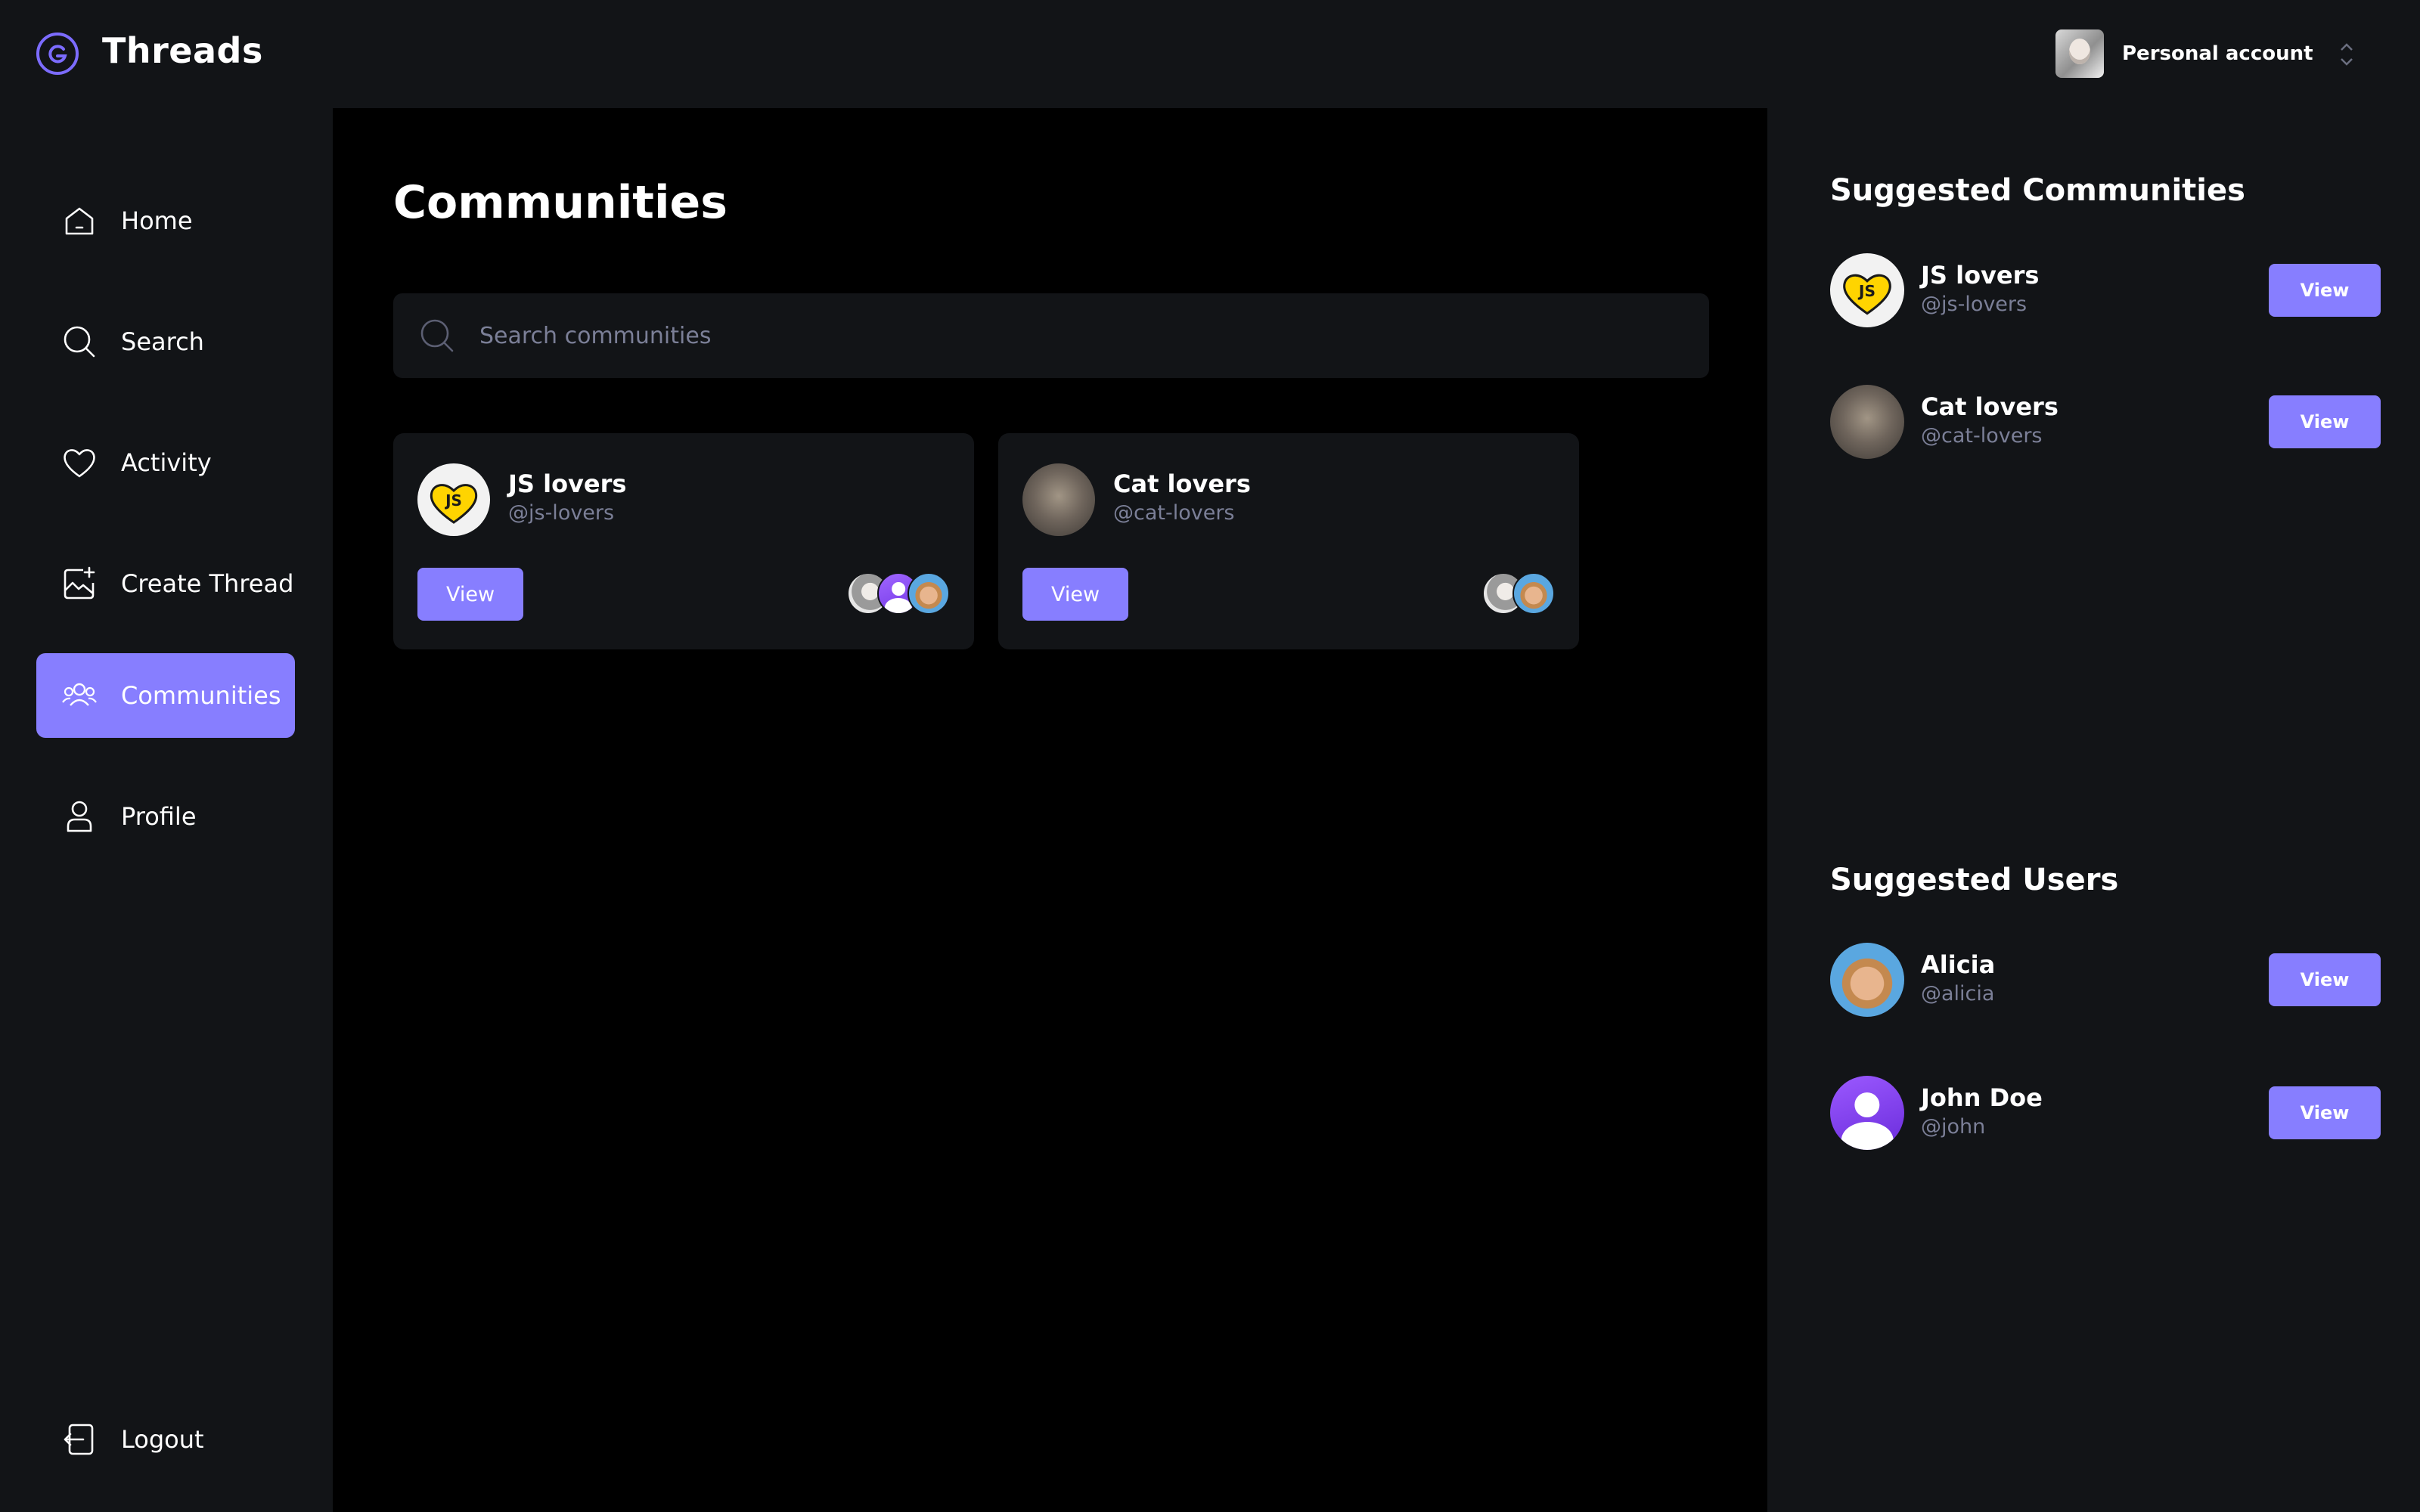 The image size is (2420, 1512). What do you see at coordinates (157, 221) in the screenshot?
I see `sidebar-item-label: Home` at bounding box center [157, 221].